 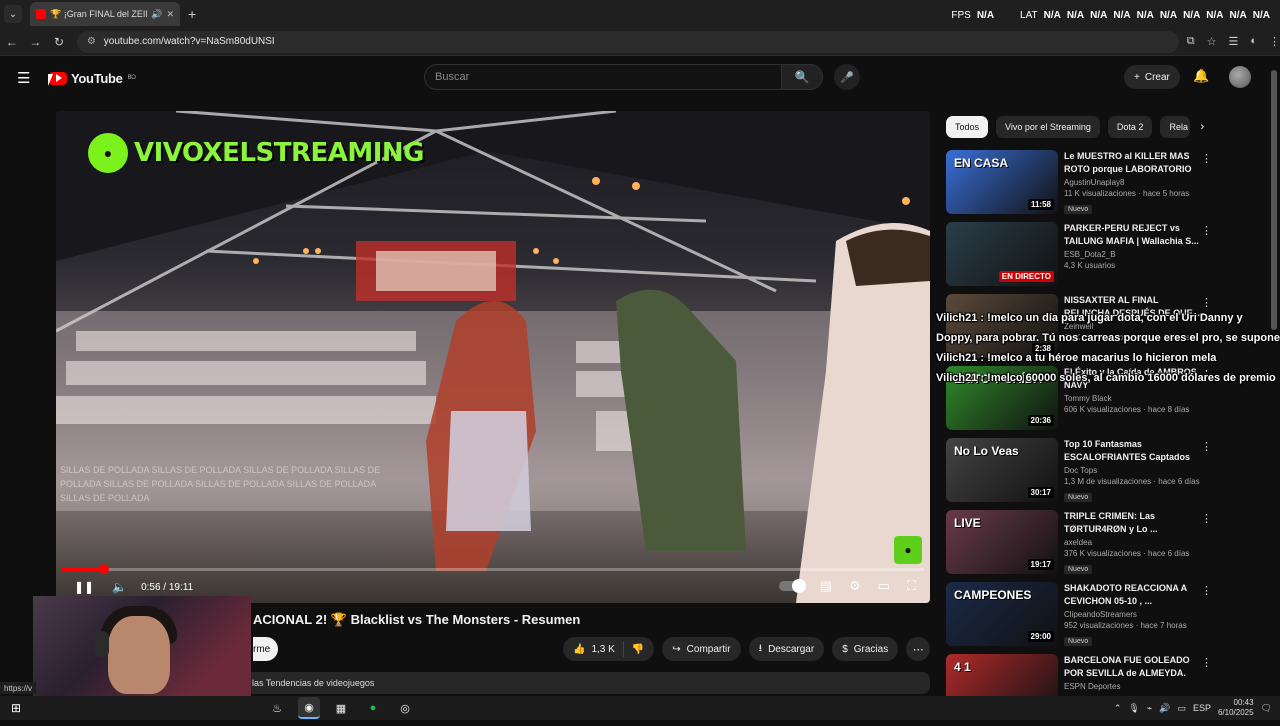 I want to click on recommendation-channel: ClipeandoStreamers, so click(x=1134, y=614).